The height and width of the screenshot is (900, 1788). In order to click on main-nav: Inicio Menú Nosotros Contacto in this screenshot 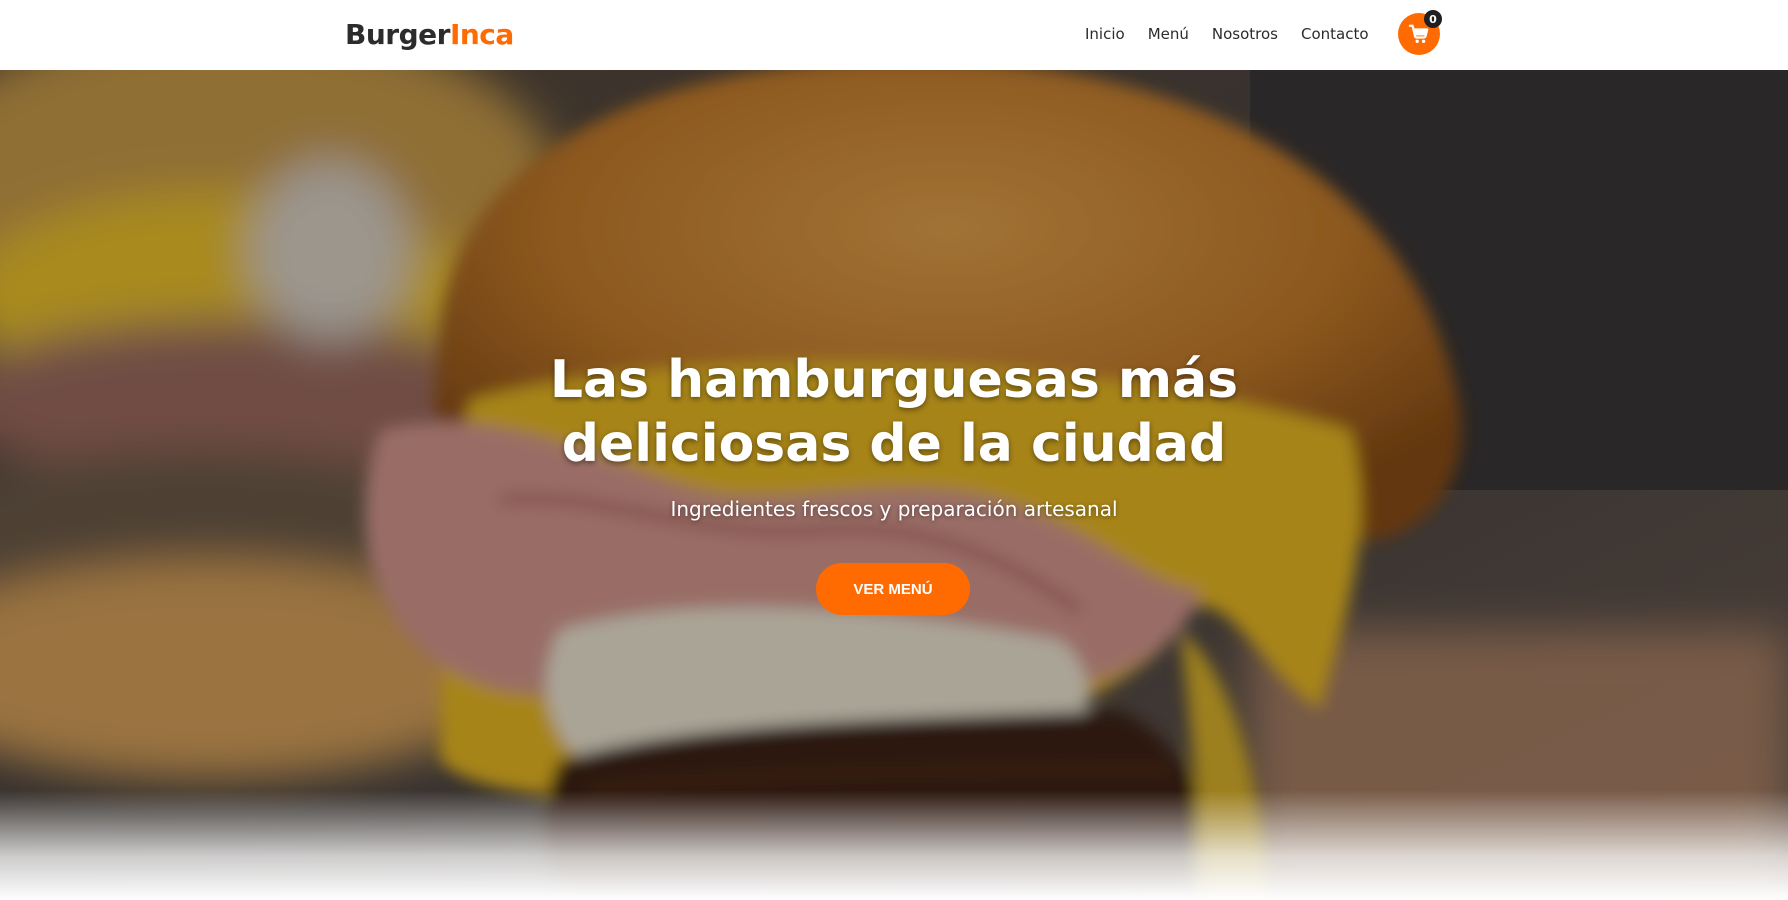, I will do `click(1238, 34)`.